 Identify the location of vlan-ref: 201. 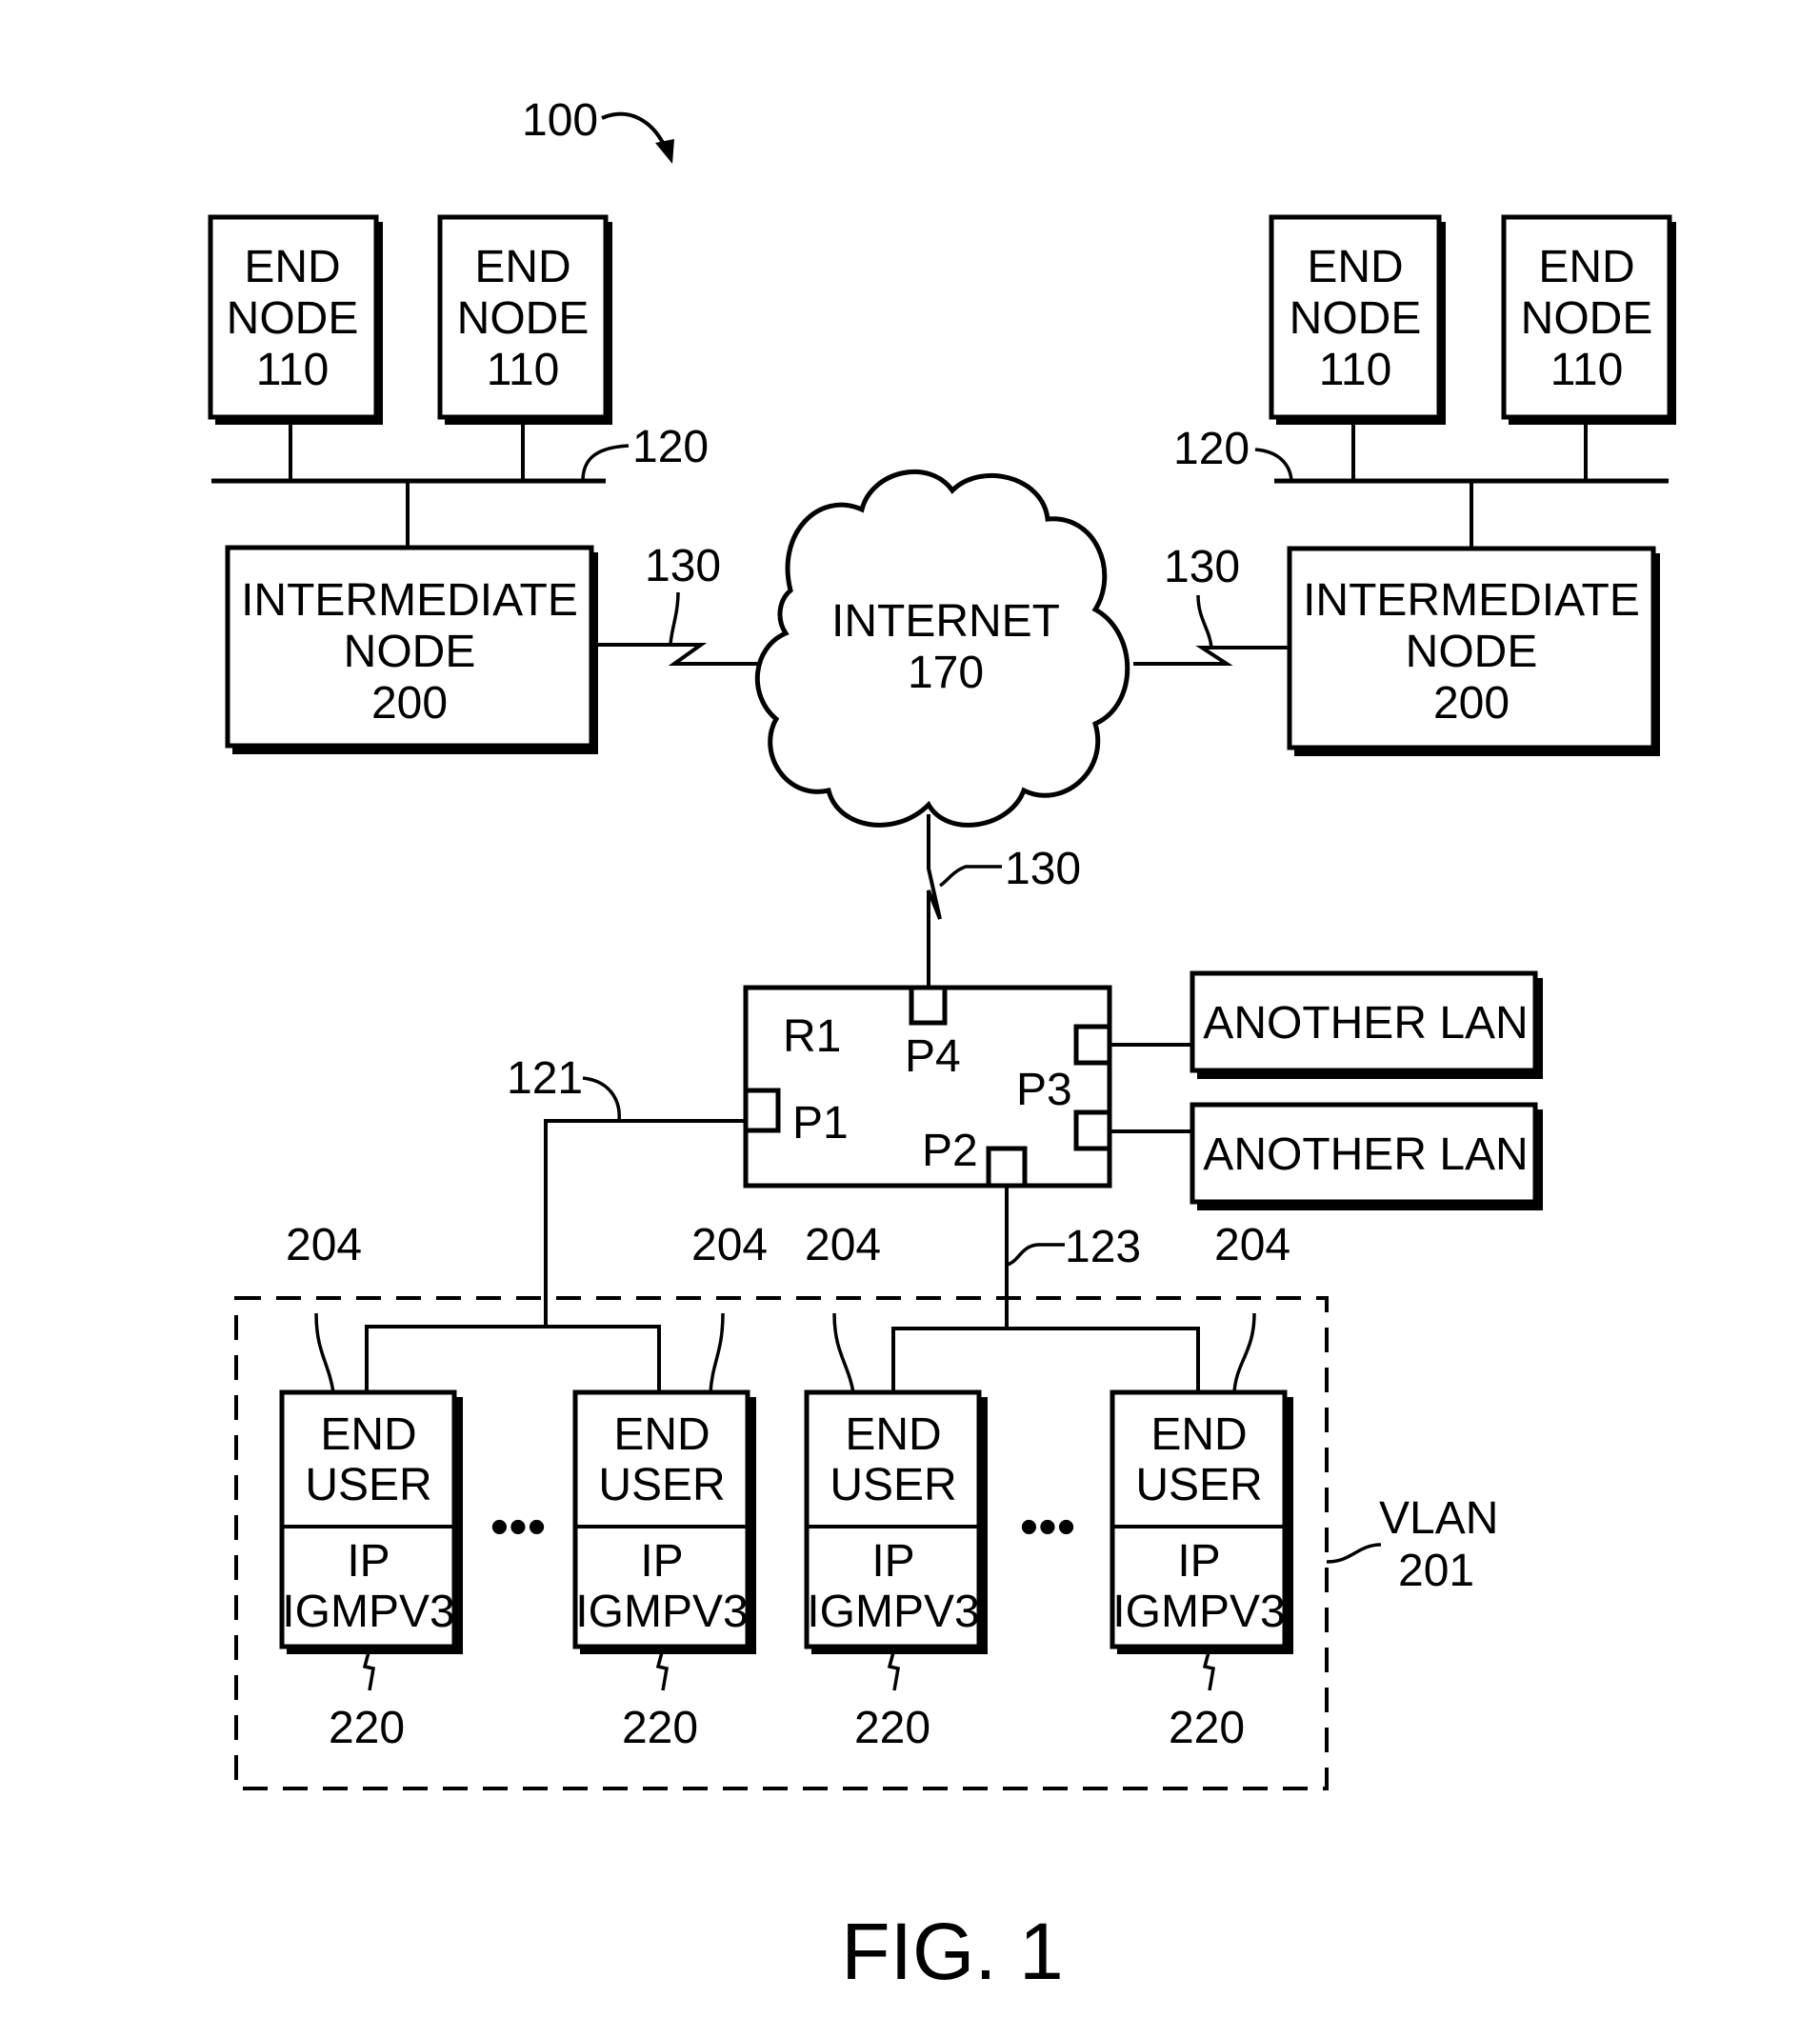
(1436, 1571).